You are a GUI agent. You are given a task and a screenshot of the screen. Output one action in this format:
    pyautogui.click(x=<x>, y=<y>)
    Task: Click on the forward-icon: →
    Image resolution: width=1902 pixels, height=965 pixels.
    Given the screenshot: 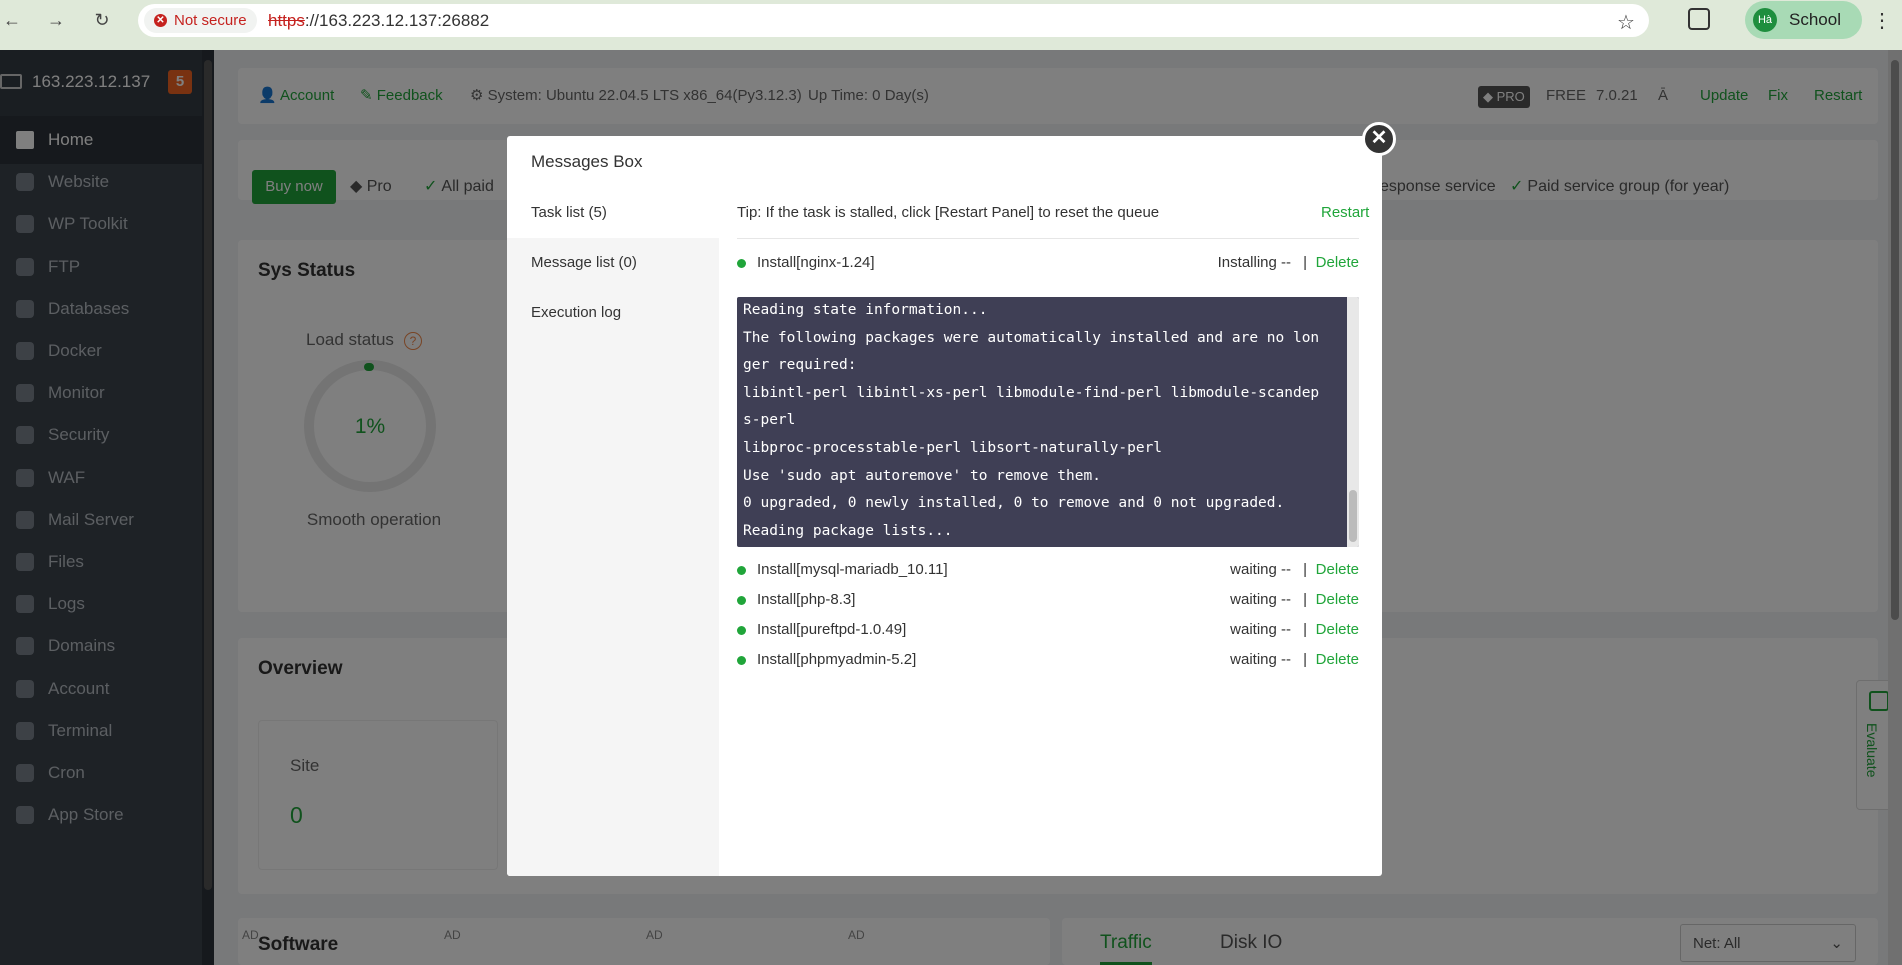 What is the action you would take?
    pyautogui.click(x=56, y=20)
    